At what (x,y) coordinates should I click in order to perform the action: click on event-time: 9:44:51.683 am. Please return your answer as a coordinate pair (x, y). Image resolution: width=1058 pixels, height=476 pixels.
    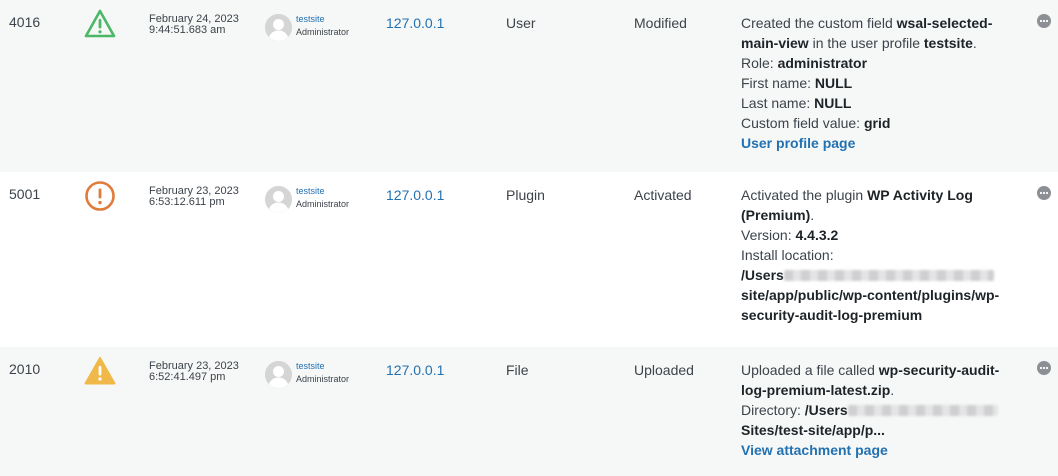
    Looking at the image, I should click on (187, 30).